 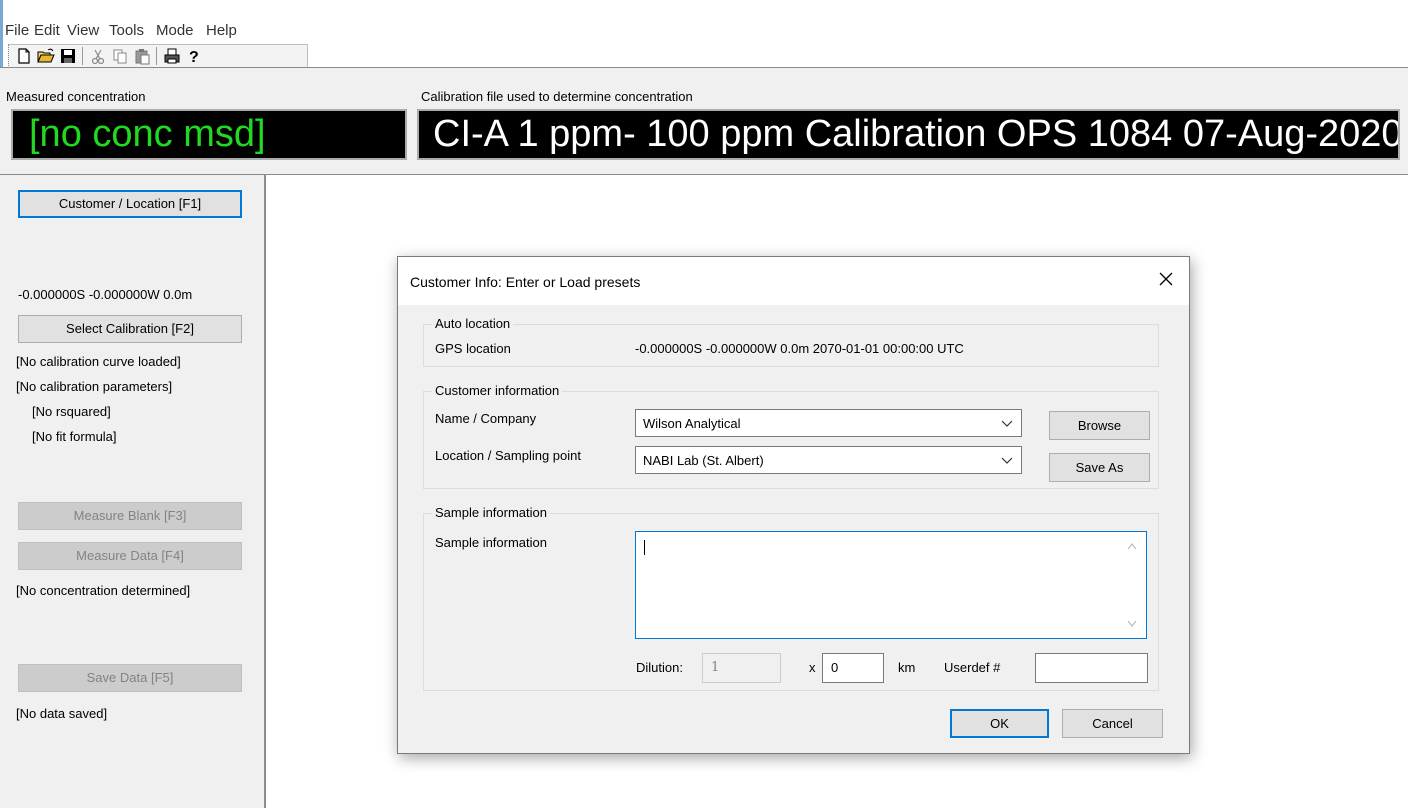 I want to click on dialog-title: Customer Info: Enter or Load presets, so click(x=525, y=282).